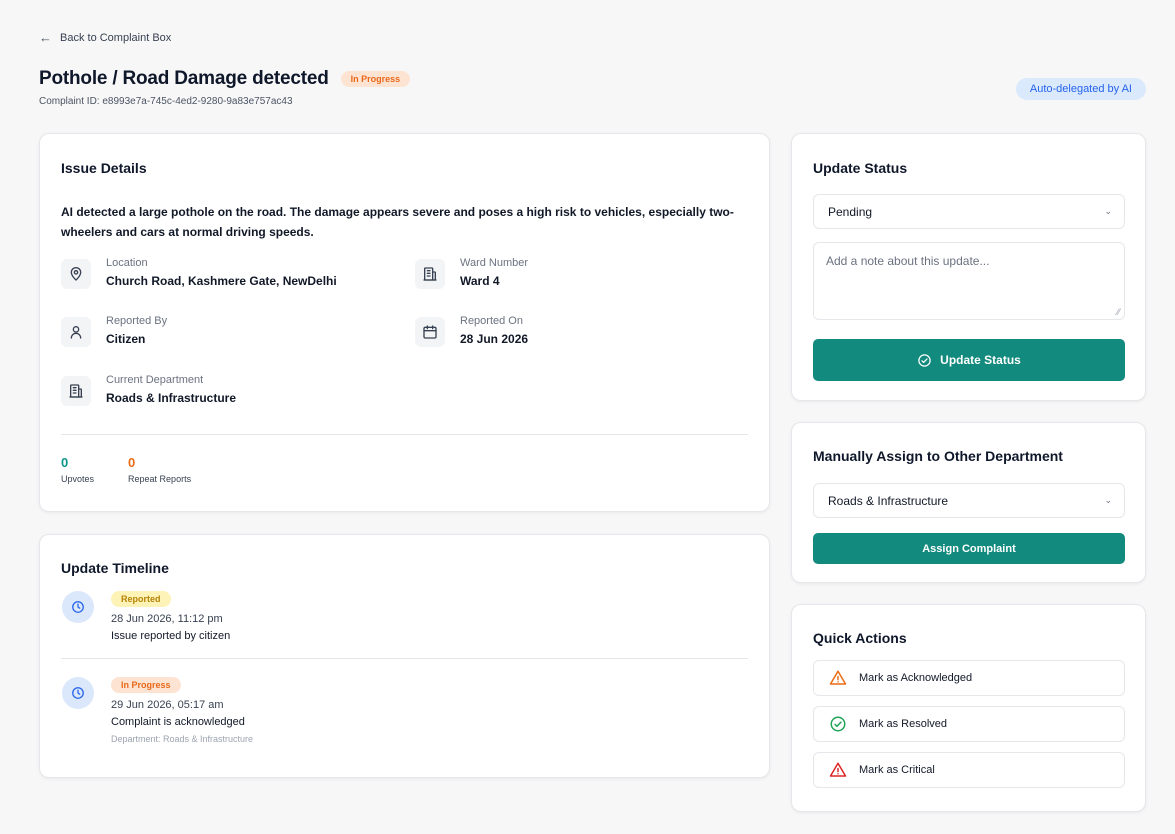 This screenshot has width=1175, height=834. I want to click on ward-value: Ward 4, so click(480, 281).